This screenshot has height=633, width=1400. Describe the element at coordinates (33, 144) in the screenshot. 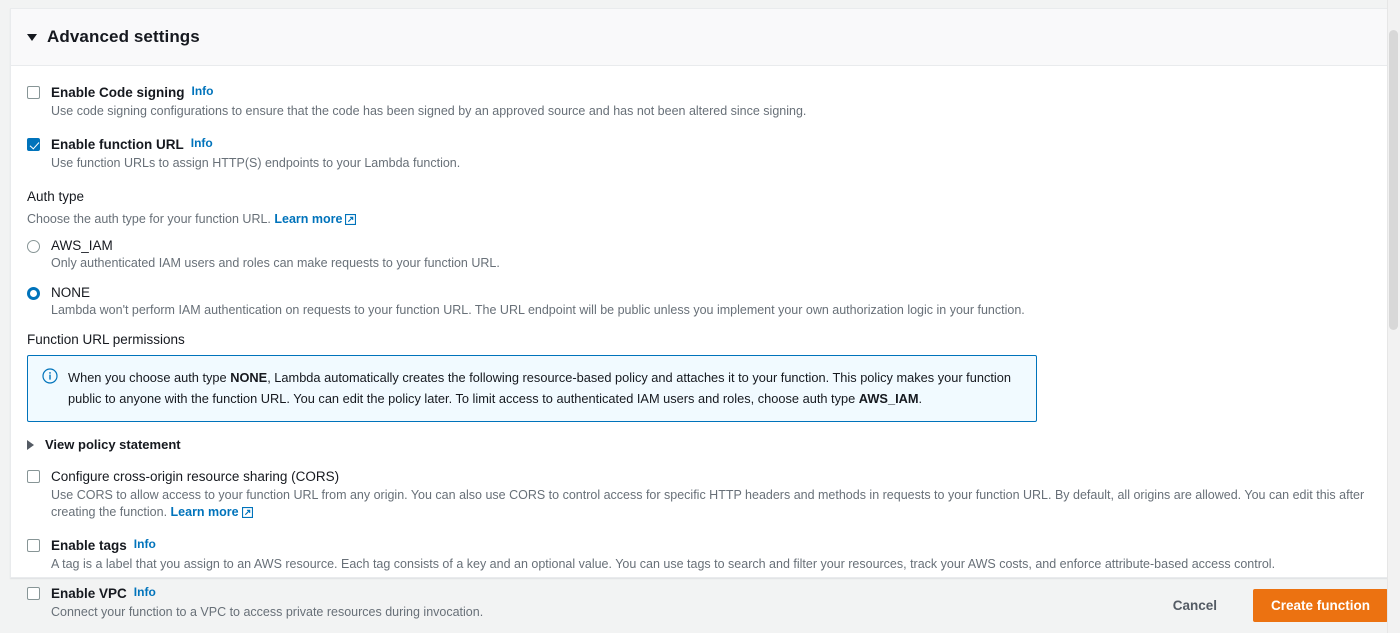

I see `enable-function-url-checkbox` at that location.